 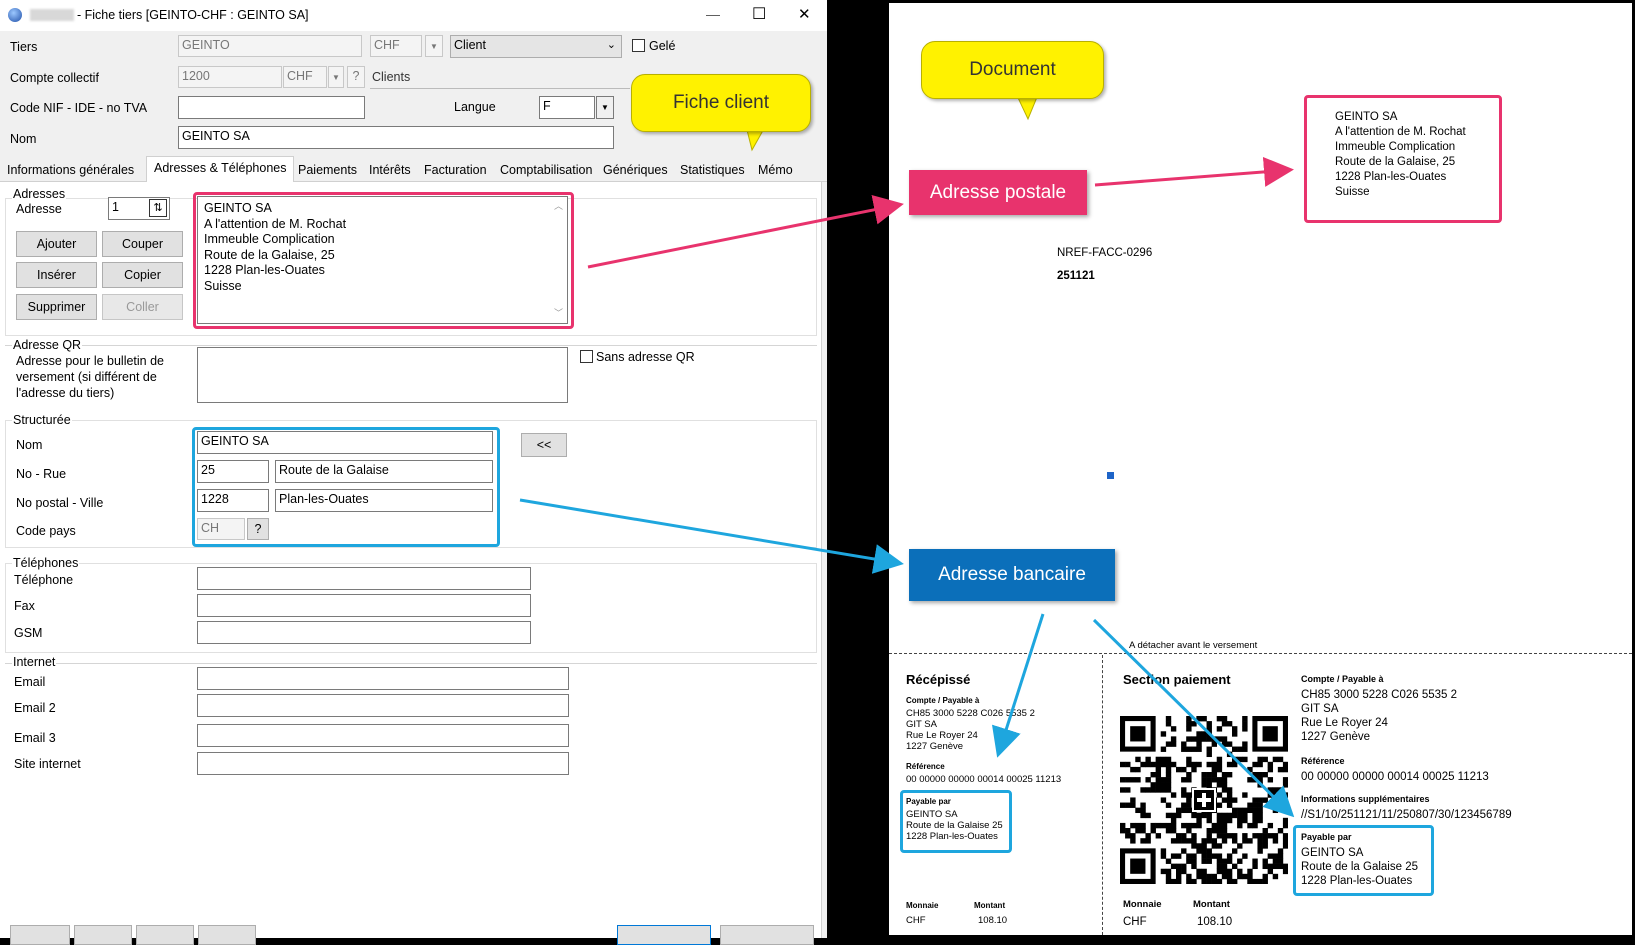 I want to click on adresse-postale-banner: Adresse postale, so click(x=998, y=192).